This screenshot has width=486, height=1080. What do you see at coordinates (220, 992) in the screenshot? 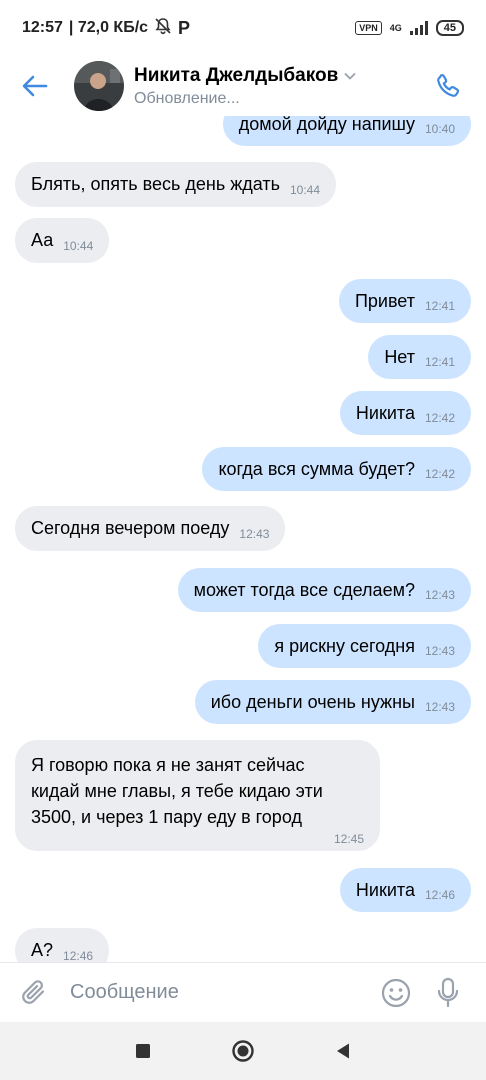
I see `message-input` at bounding box center [220, 992].